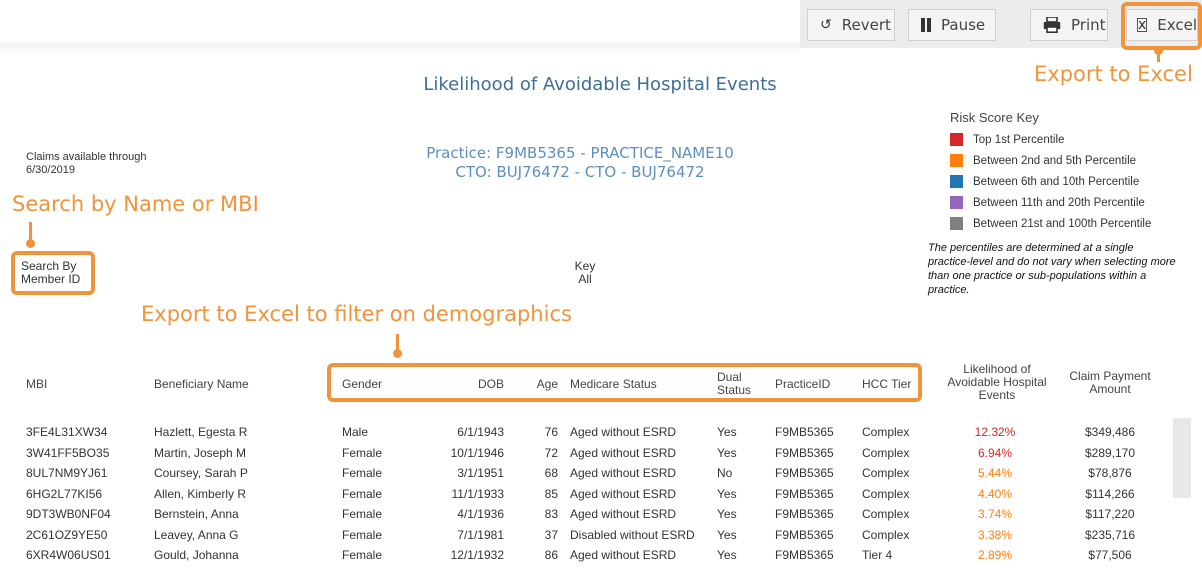 The image size is (1202, 574). I want to click on cell-dob: 3/1/1951, so click(480, 473).